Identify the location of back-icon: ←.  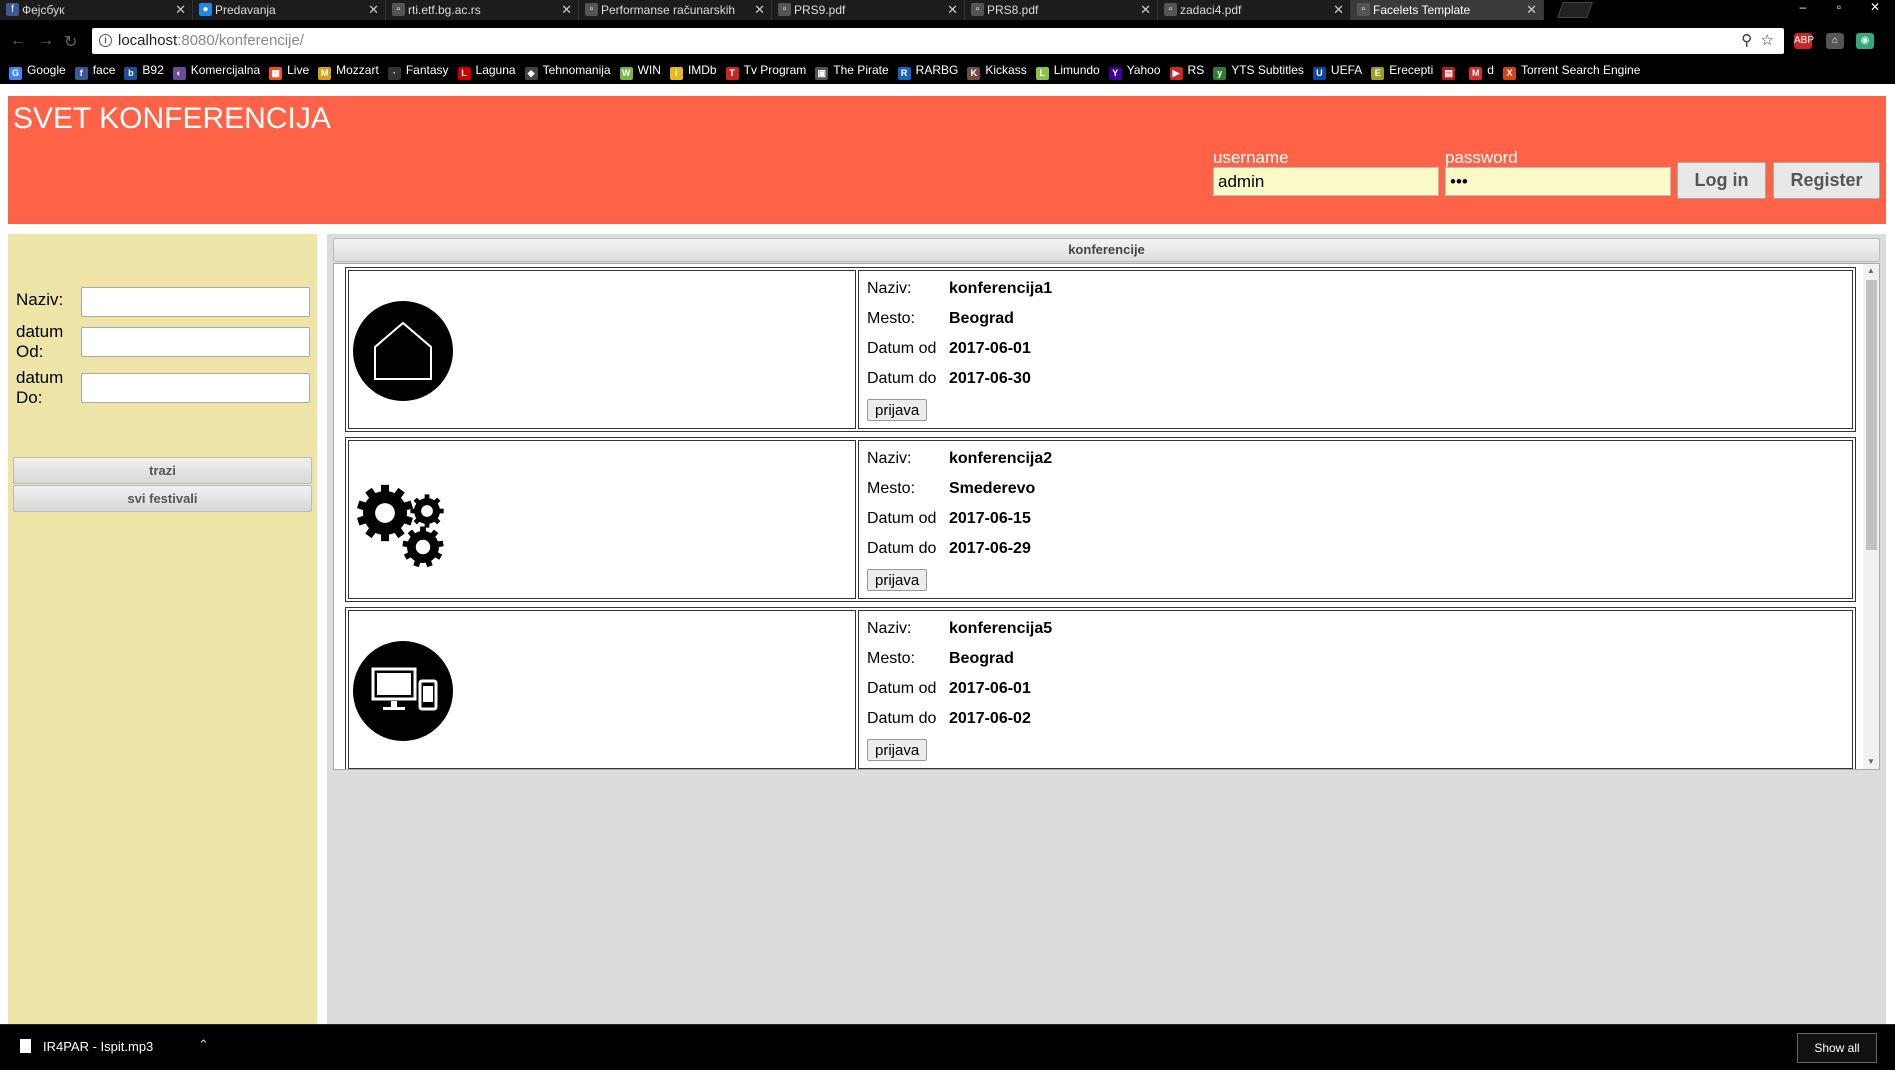
(18, 41).